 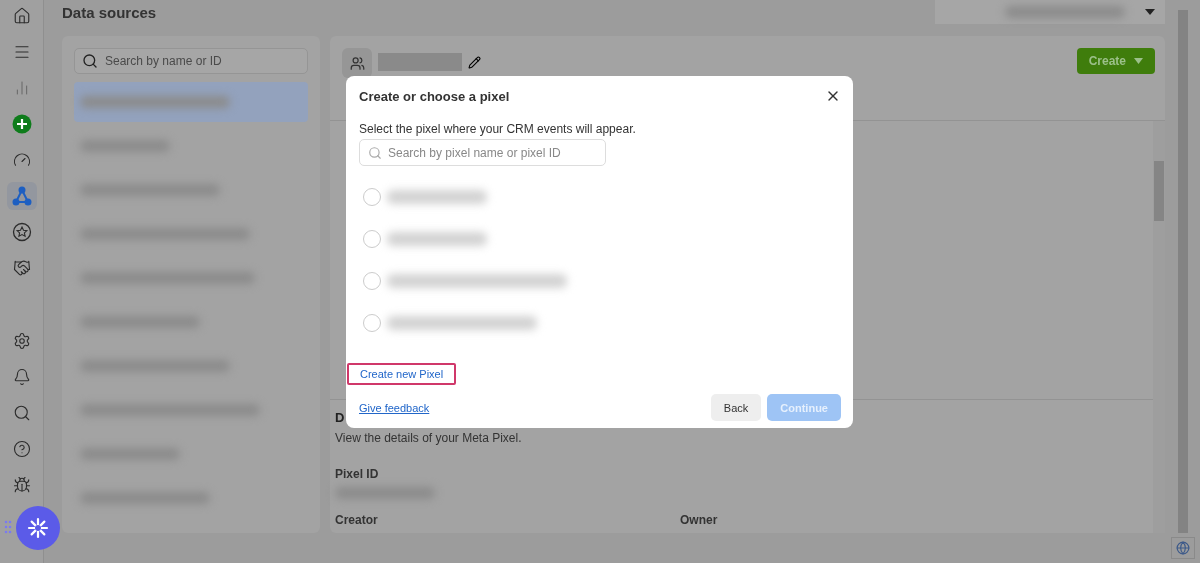 I want to click on globe-icon, so click(x=1182, y=548).